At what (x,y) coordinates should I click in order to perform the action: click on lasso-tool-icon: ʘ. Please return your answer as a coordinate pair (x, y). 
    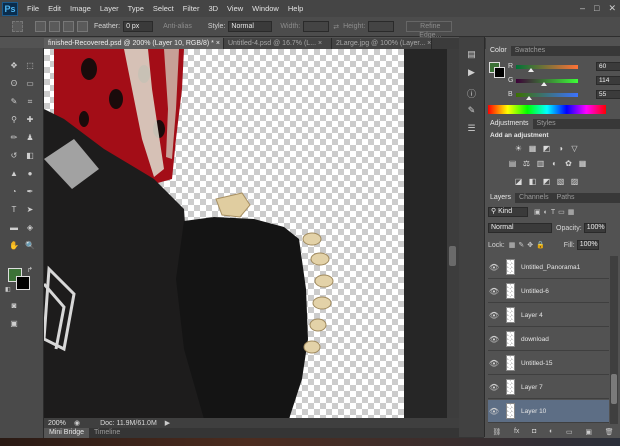
    Looking at the image, I should click on (14, 83).